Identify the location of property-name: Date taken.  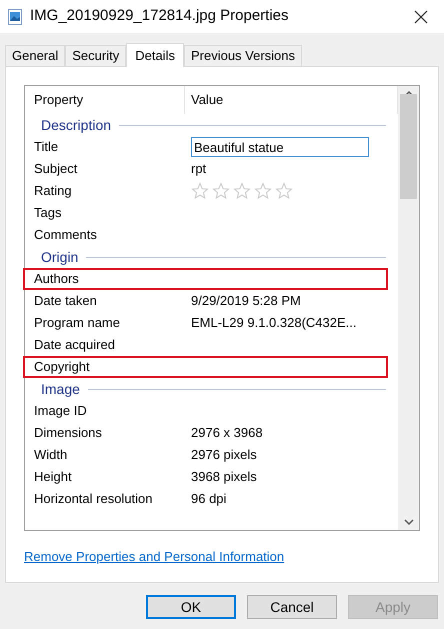
(65, 301).